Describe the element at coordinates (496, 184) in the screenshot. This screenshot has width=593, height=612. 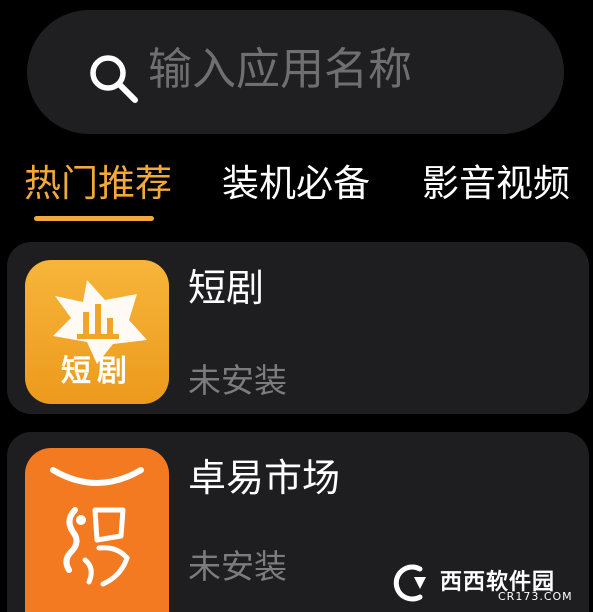
I see `tab-video-audio: 影音视频` at that location.